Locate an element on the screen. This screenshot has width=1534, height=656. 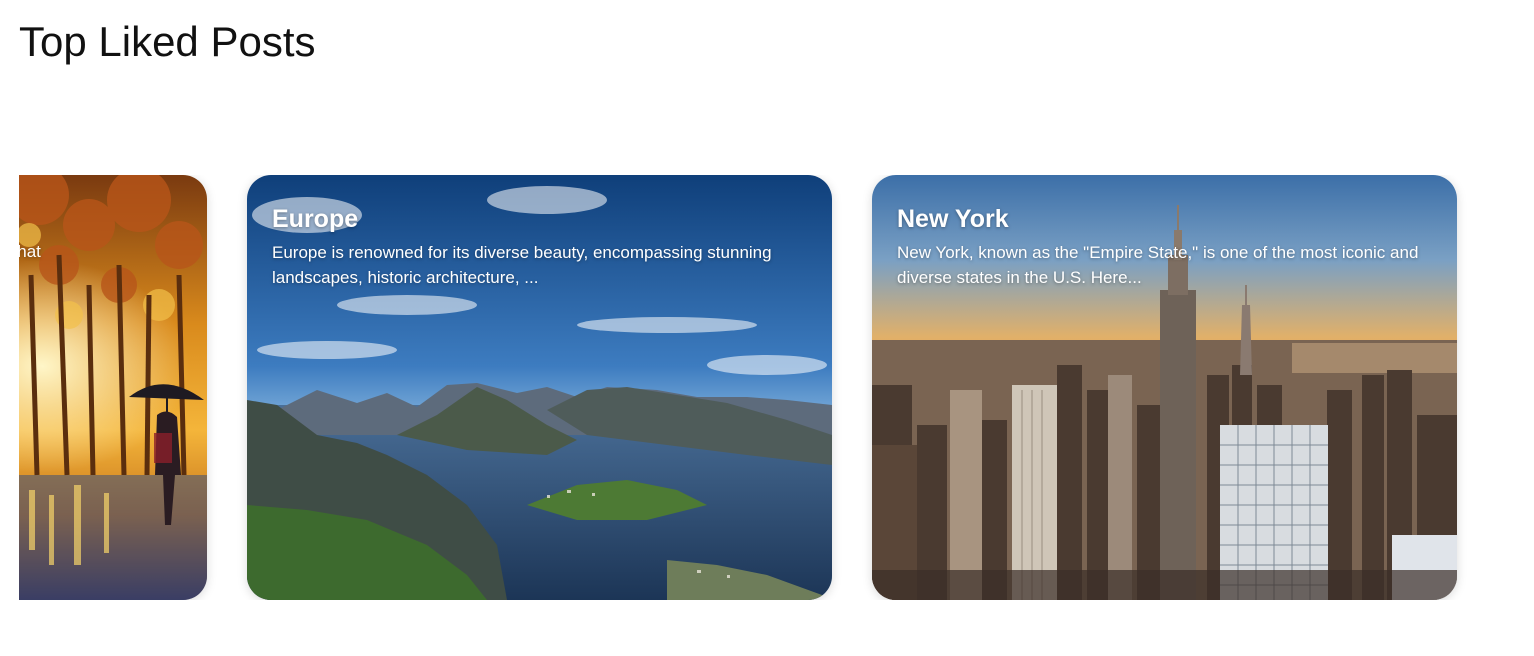
page-title: Top Liked Posts is located at coordinates (167, 41).